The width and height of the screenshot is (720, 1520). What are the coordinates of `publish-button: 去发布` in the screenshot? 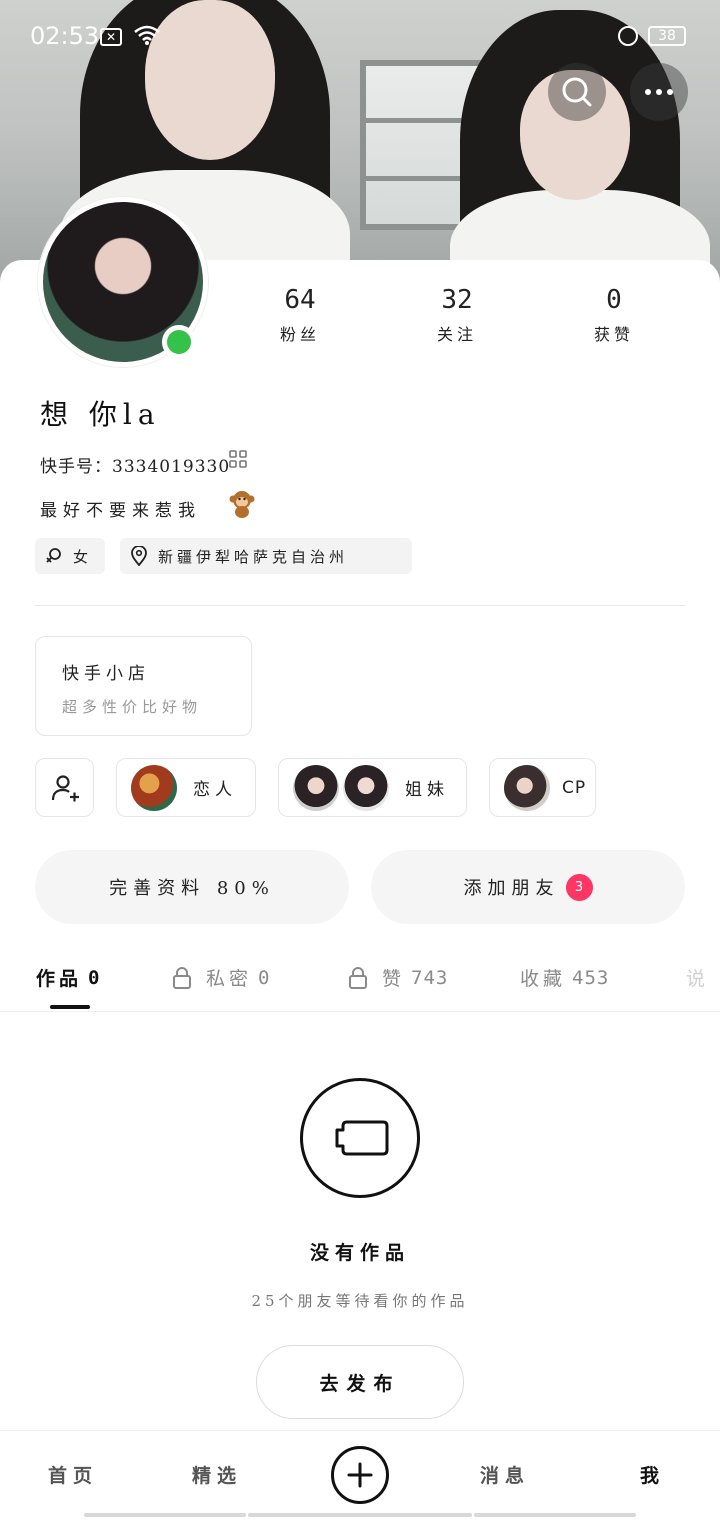 It's located at (360, 1382).